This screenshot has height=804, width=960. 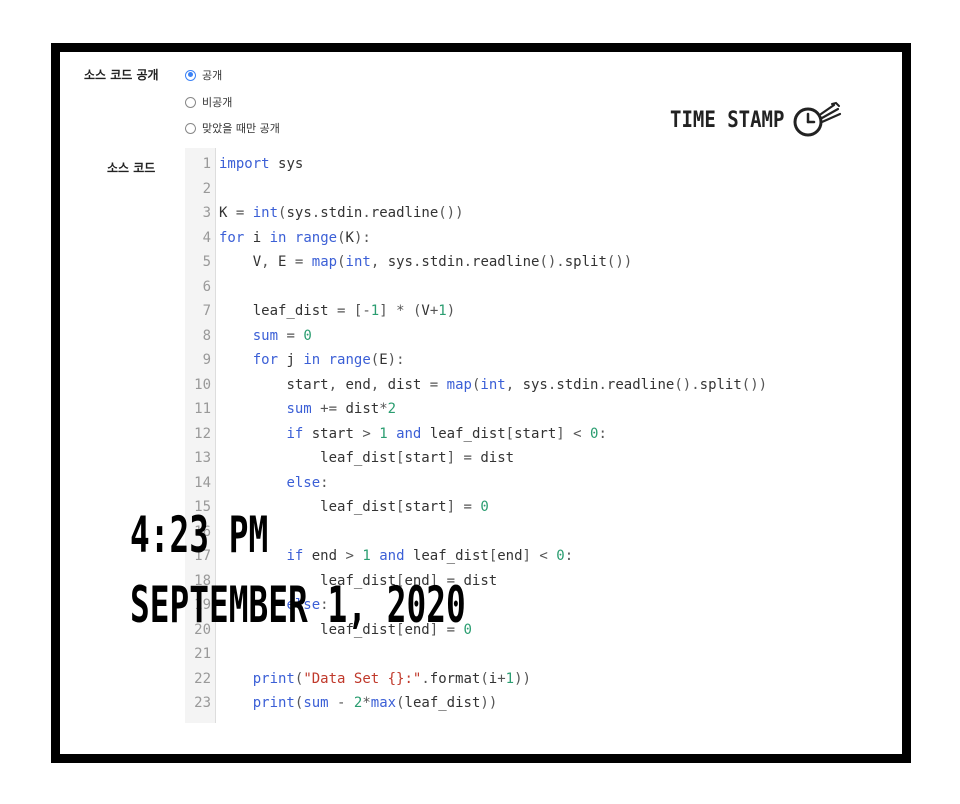 What do you see at coordinates (375, 703) in the screenshot?
I see `code-text: print(sum - 2*max(leaf_dist))` at bounding box center [375, 703].